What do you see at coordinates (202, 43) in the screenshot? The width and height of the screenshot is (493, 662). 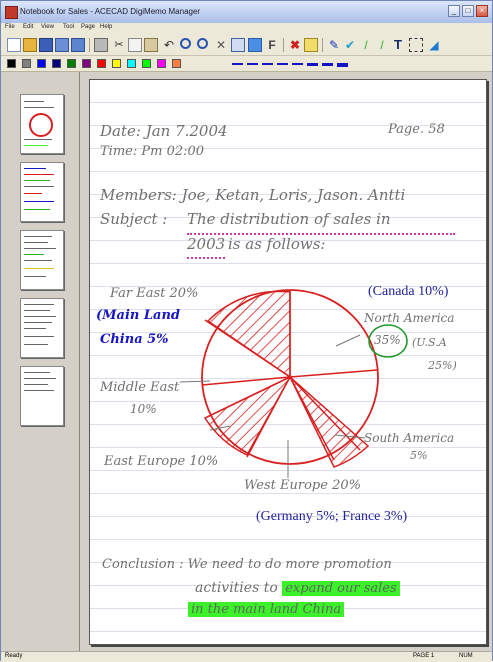 I see `zoom-out-icon` at bounding box center [202, 43].